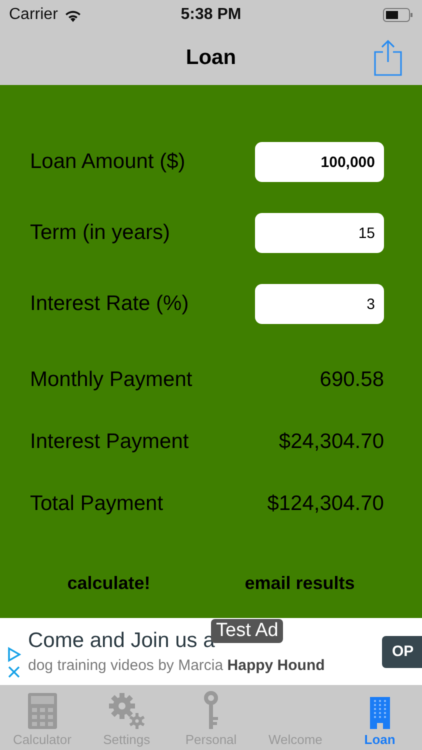  I want to click on share-icon, so click(388, 58).